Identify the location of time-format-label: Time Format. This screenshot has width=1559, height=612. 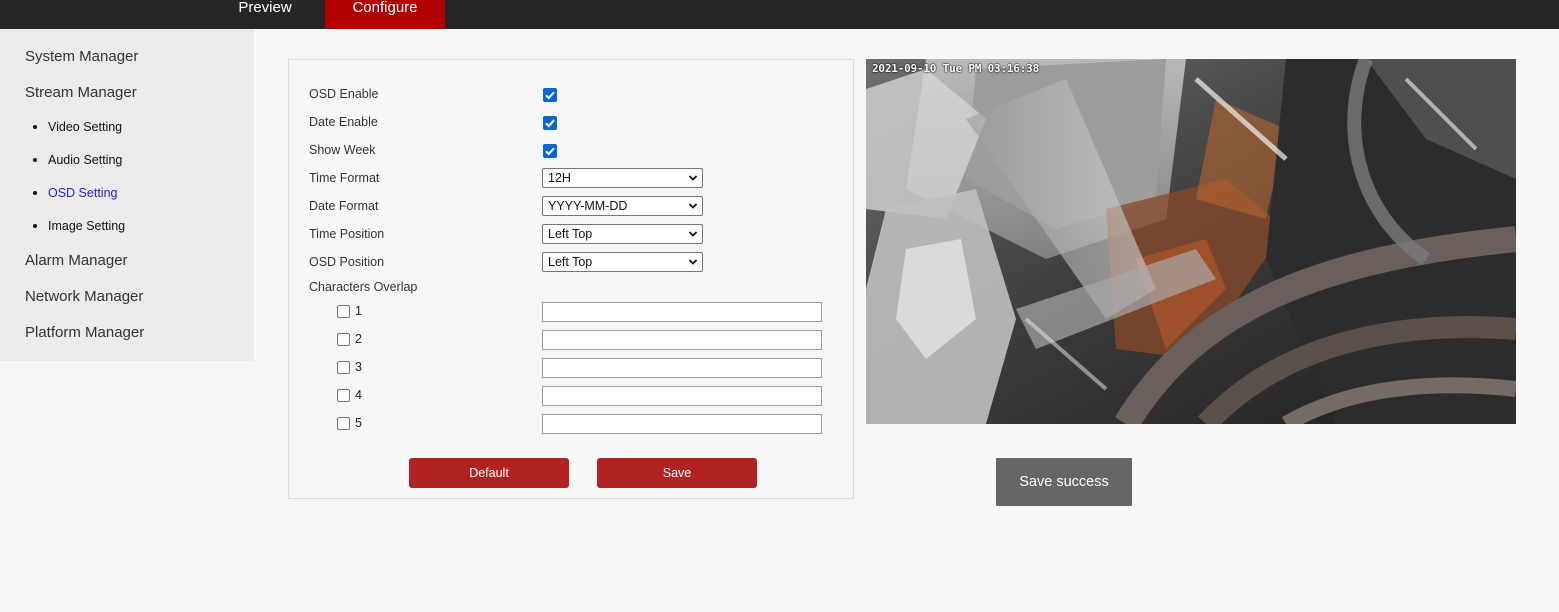
(344, 178).